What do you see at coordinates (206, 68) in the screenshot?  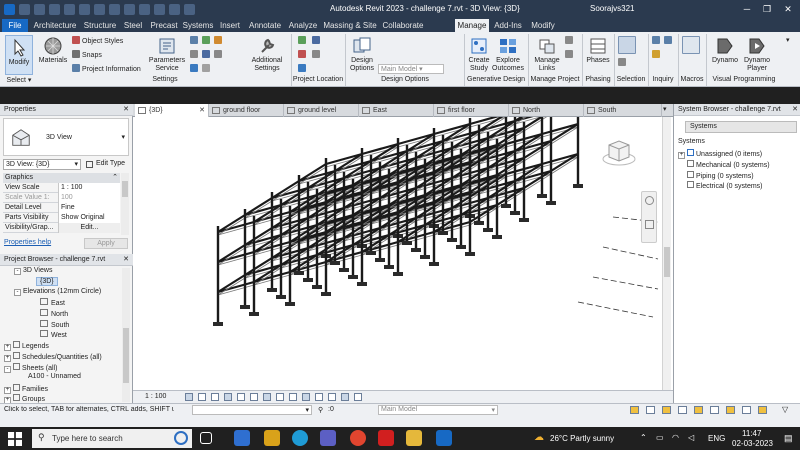 I see `panel-schedule-icon` at bounding box center [206, 68].